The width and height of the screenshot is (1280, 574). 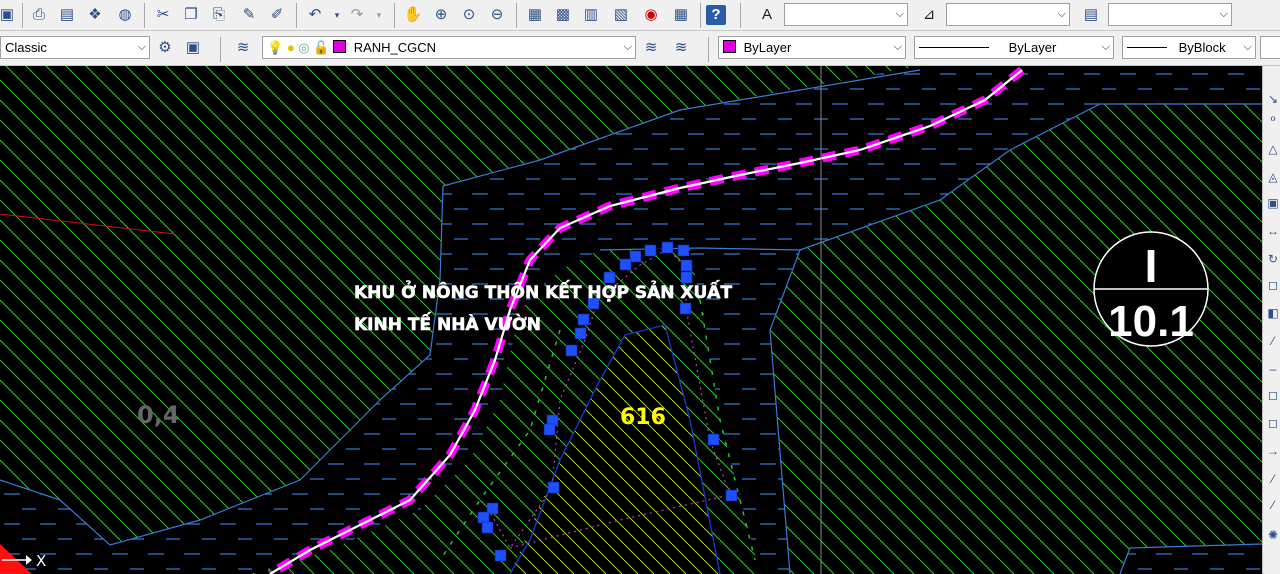 I want to click on zoom-window-icon: ⊙, so click(x=469, y=15).